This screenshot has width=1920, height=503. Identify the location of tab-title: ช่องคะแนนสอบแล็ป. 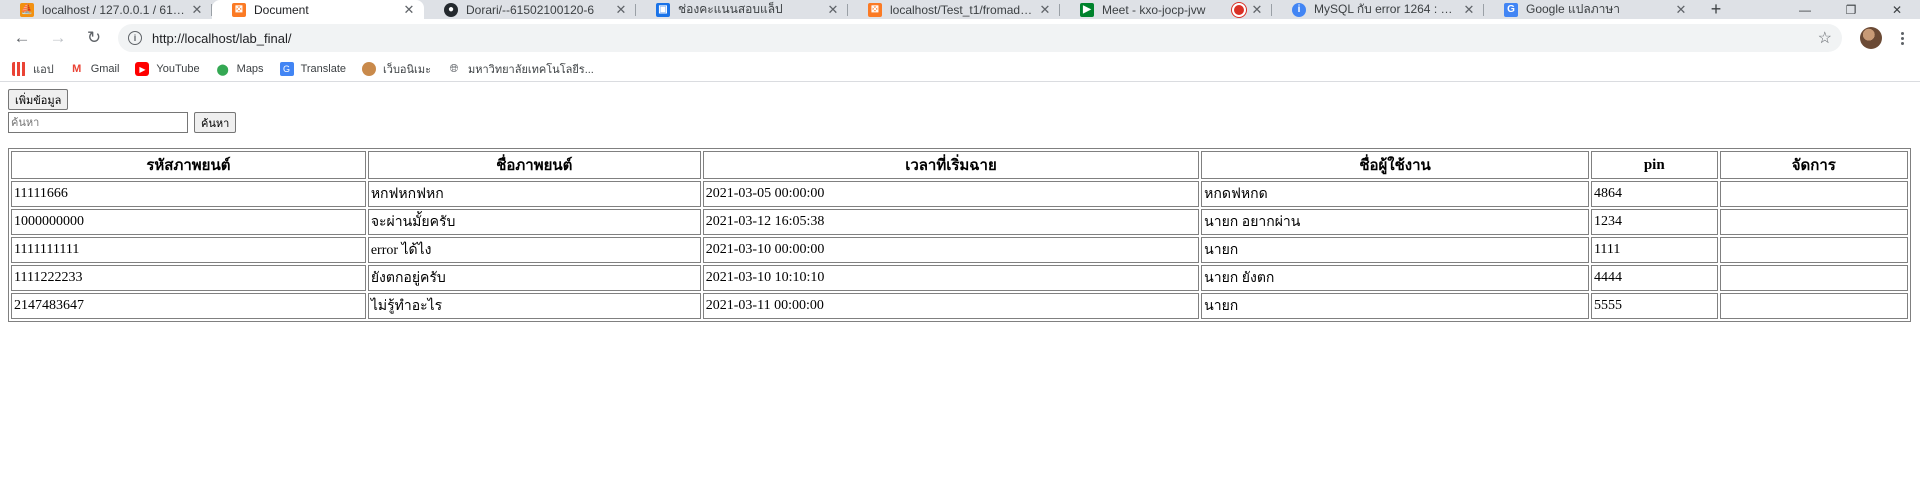
(730, 9).